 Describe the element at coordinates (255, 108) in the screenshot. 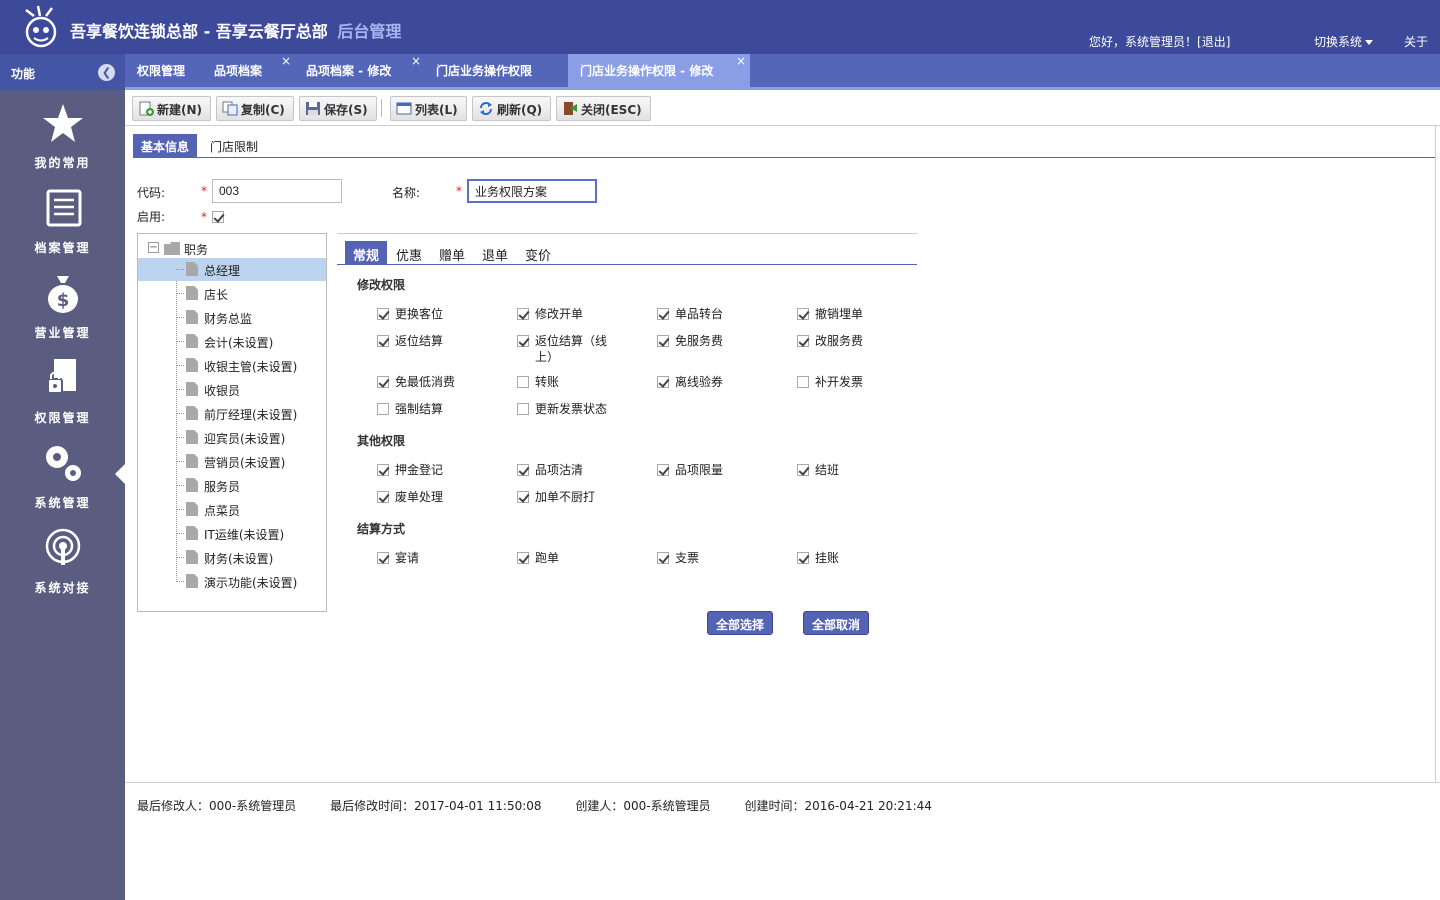

I see `copy-button: 复制(C)` at that location.